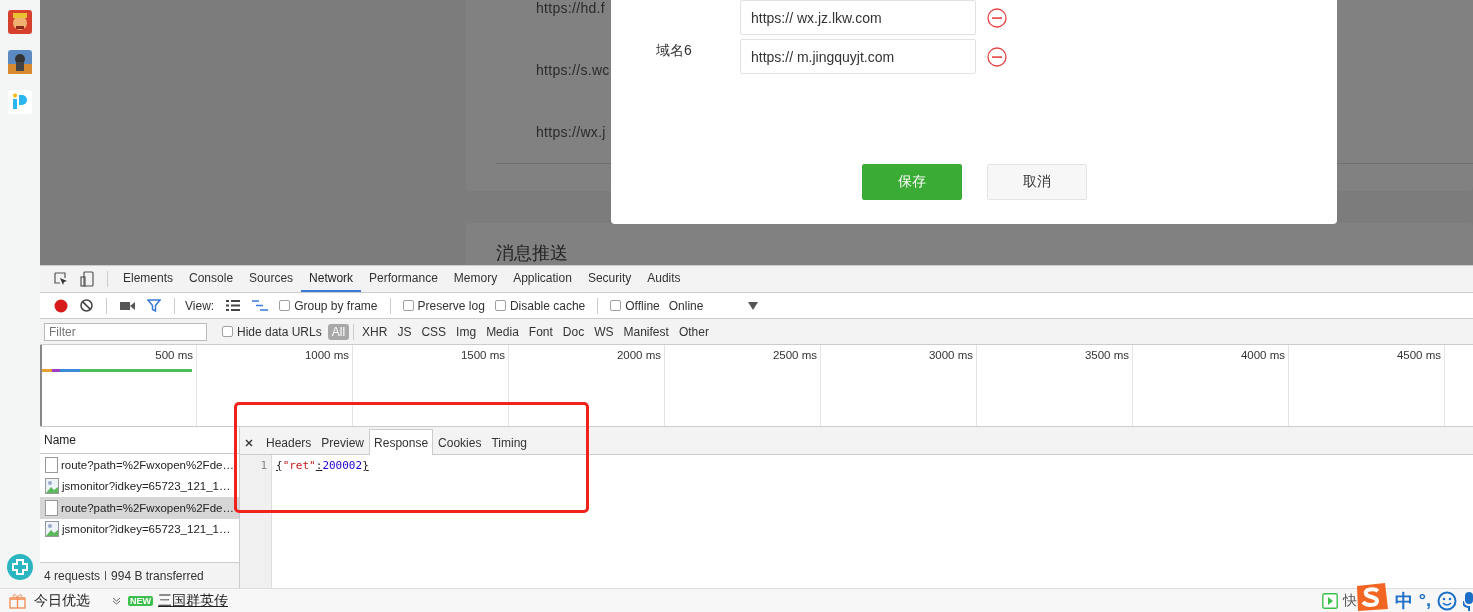 Image resolution: width=1473 pixels, height=612 pixels. Describe the element at coordinates (466, 331) in the screenshot. I see `type-filter: Img` at that location.